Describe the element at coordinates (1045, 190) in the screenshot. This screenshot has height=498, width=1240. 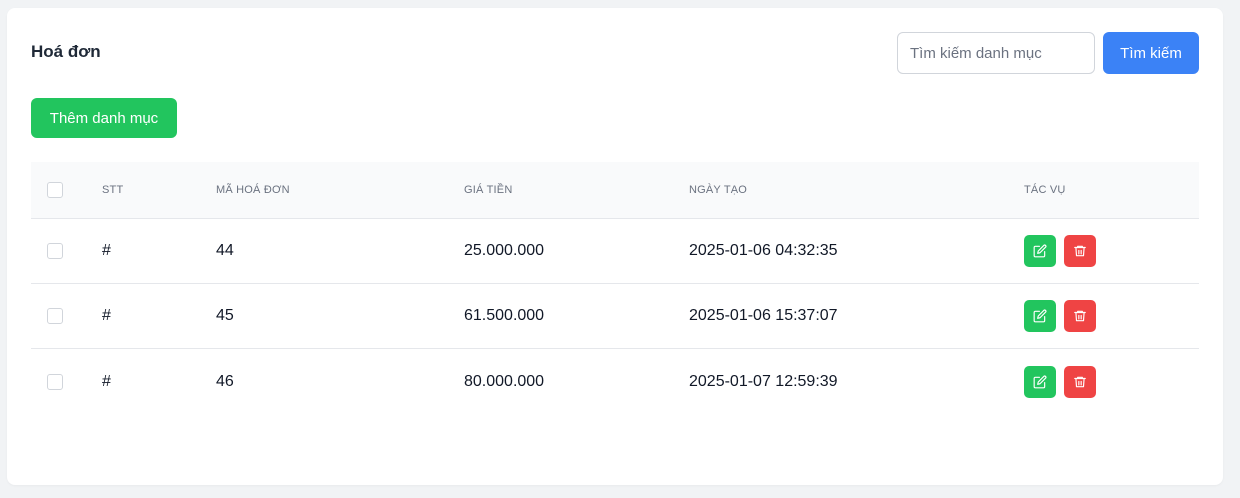
I see `column-header-actions: TÁC VỤ` at that location.